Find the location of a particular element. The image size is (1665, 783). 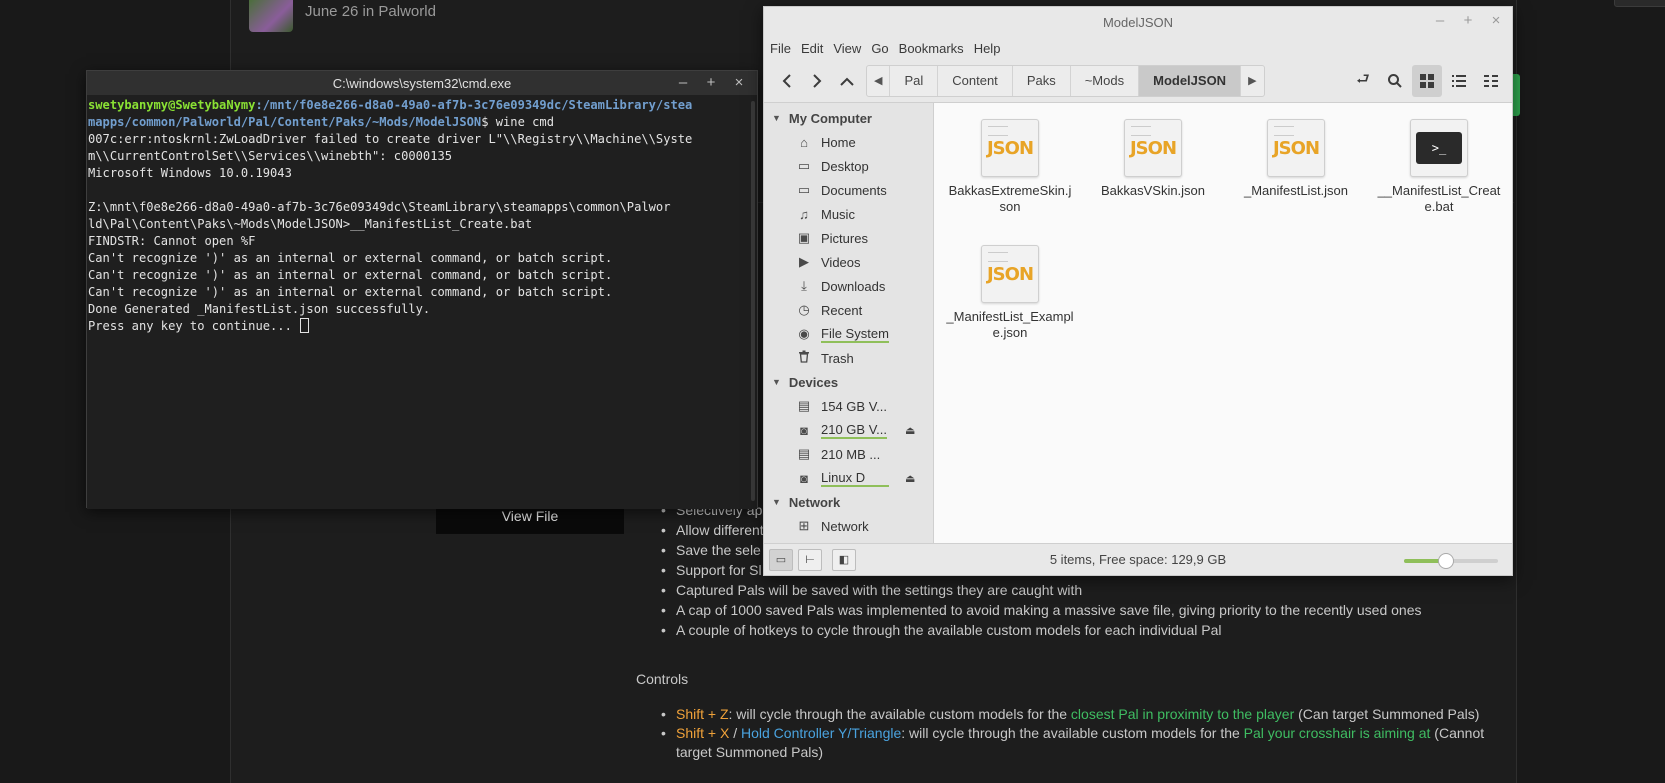

sidebar-item-network: ⊞ Network is located at coordinates (848, 526).